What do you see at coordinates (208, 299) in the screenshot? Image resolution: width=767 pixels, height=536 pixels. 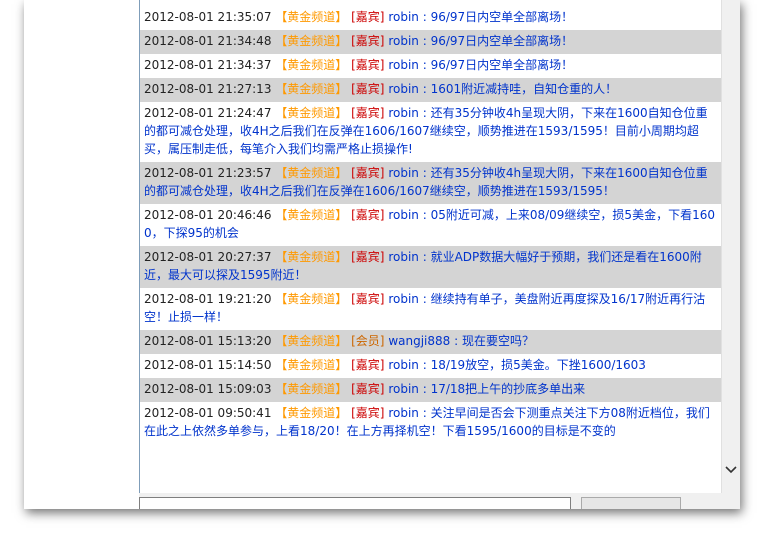 I see `message-time: 2012-08-01 19:21:20` at bounding box center [208, 299].